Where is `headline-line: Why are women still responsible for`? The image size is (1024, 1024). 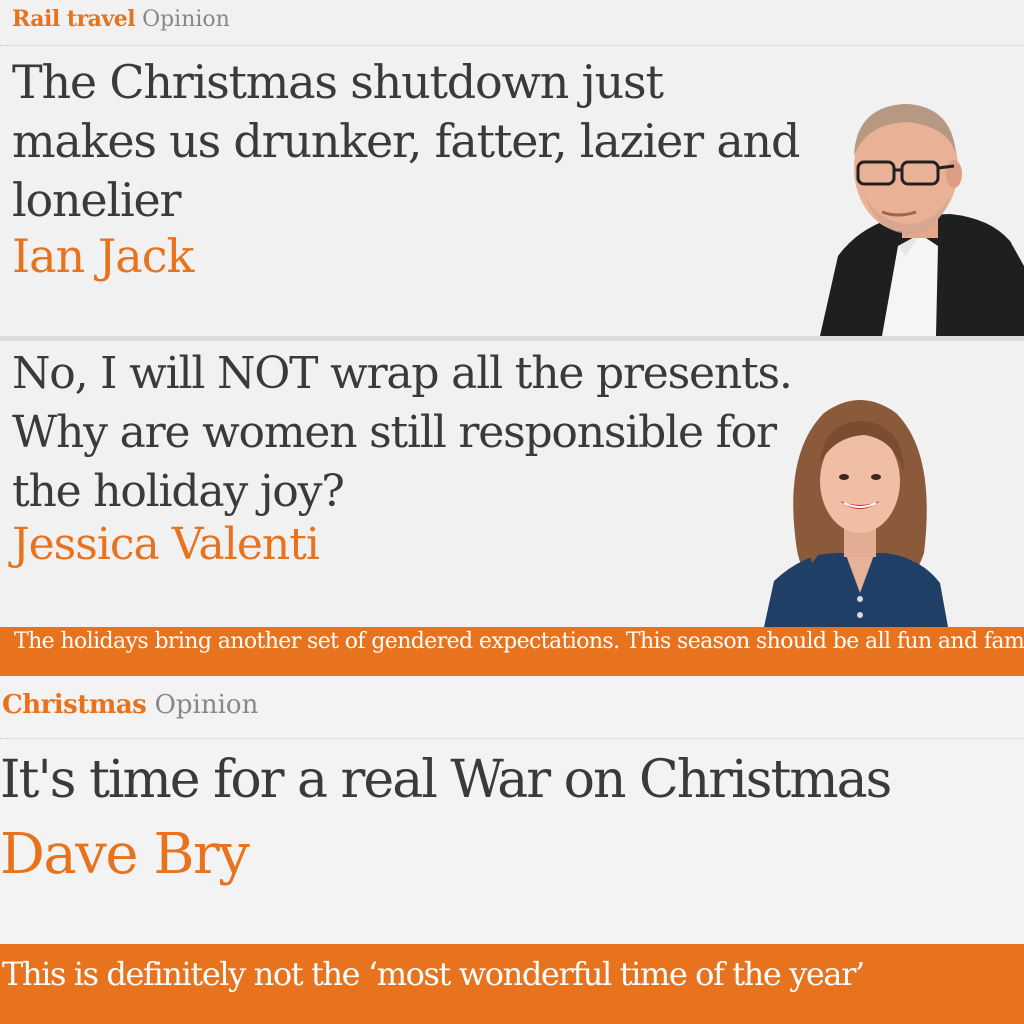 headline-line: Why are women still responsible for is located at coordinates (394, 432).